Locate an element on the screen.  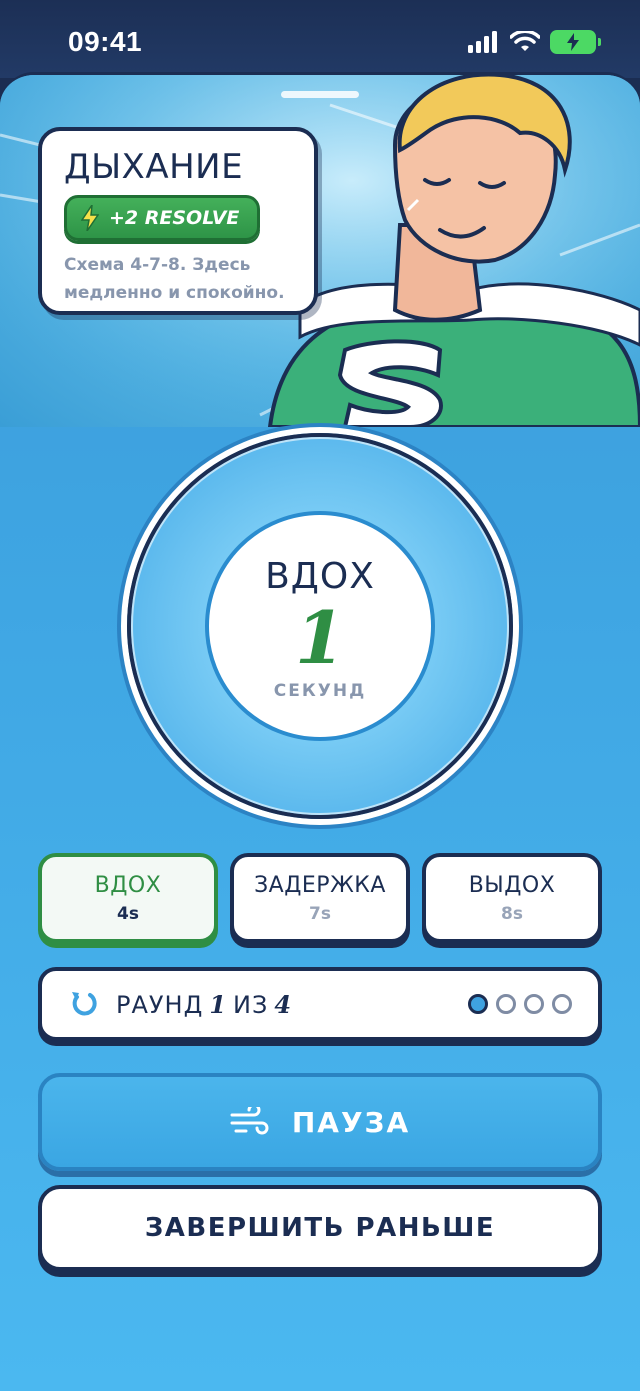
current-phase-label: ВДОХ is located at coordinates (320, 576).